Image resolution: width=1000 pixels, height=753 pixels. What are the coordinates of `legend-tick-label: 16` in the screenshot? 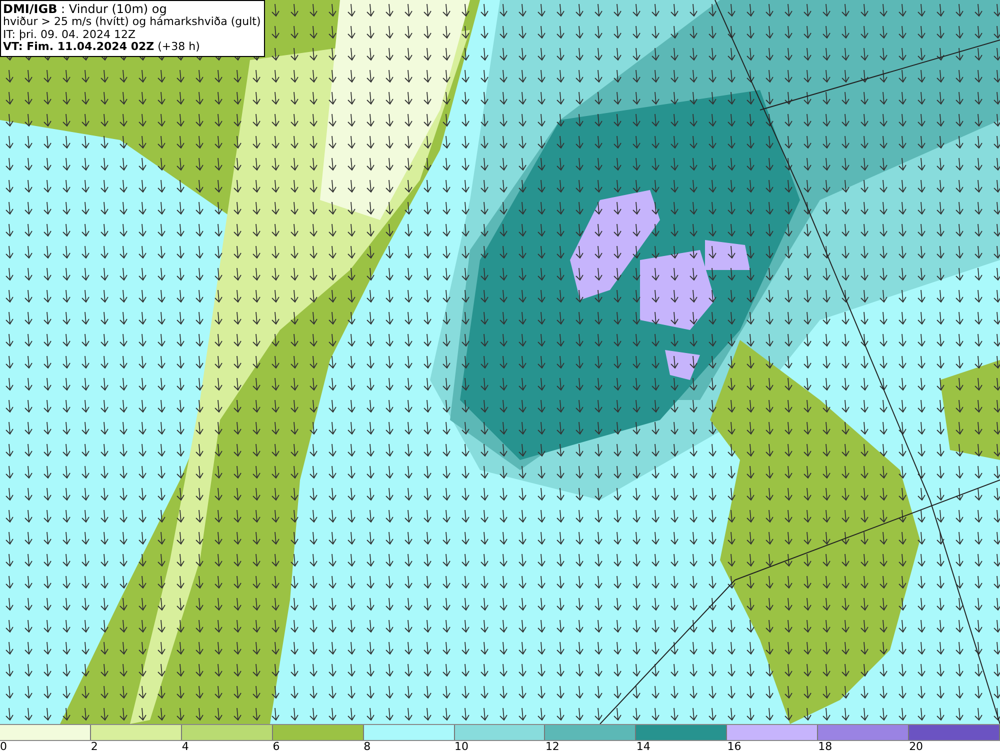 It's located at (734, 747).